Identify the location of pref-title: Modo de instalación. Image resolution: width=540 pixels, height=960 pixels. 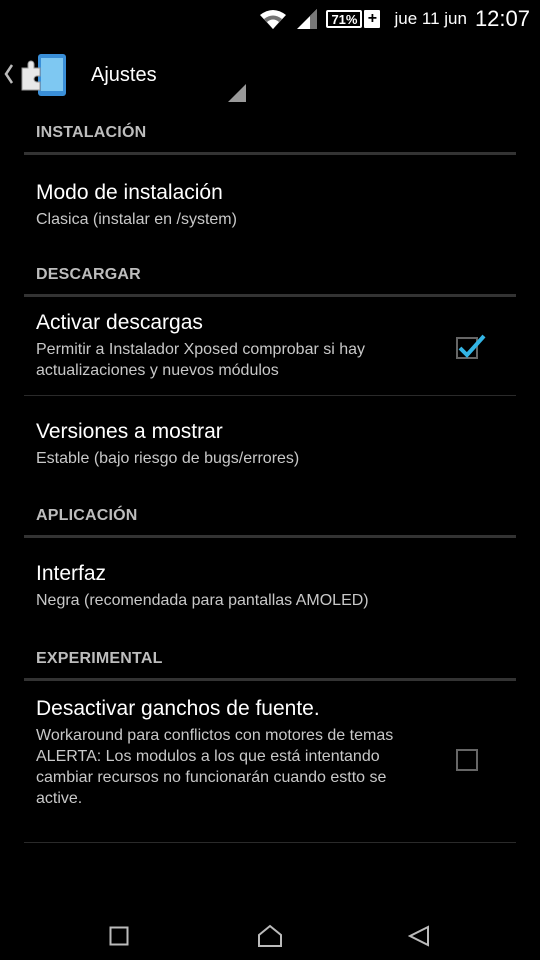
(129, 192).